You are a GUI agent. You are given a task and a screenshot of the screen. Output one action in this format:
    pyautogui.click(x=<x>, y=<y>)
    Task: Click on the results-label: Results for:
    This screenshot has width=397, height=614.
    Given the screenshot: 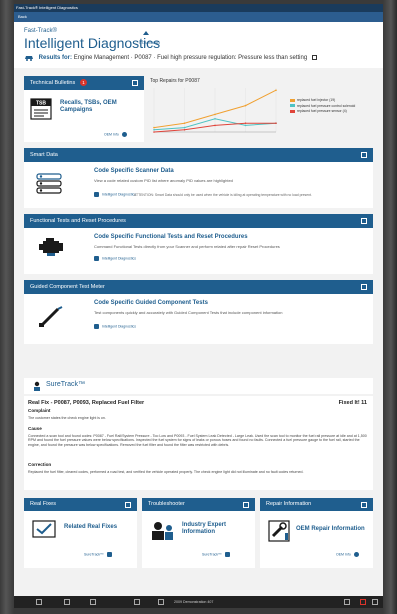 What is the action you would take?
    pyautogui.click(x=55, y=58)
    